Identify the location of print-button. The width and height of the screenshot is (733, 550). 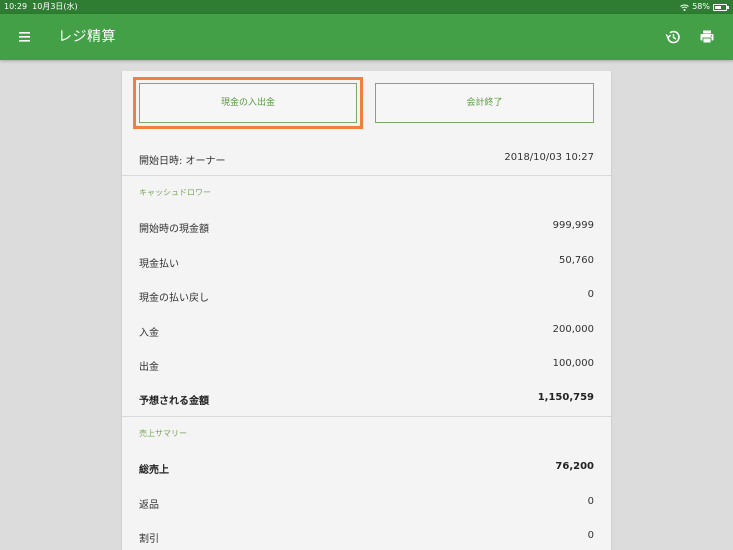
(707, 37).